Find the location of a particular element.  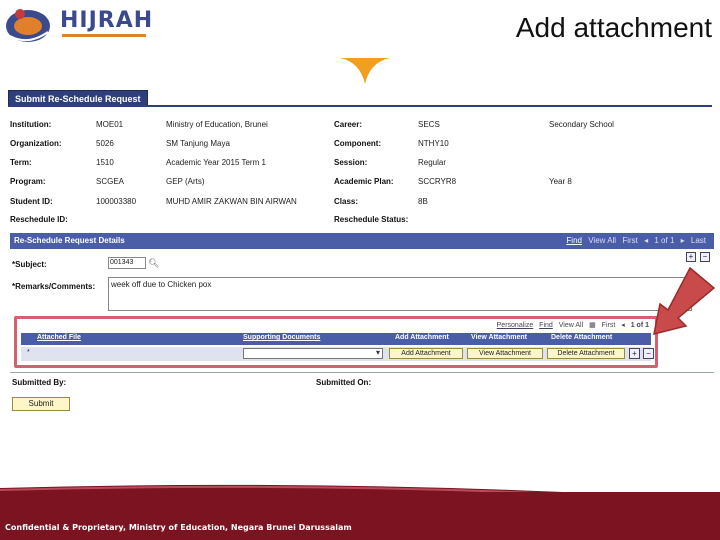

remarks-textarea: week off due to Chicken pox is located at coordinates (400, 294).